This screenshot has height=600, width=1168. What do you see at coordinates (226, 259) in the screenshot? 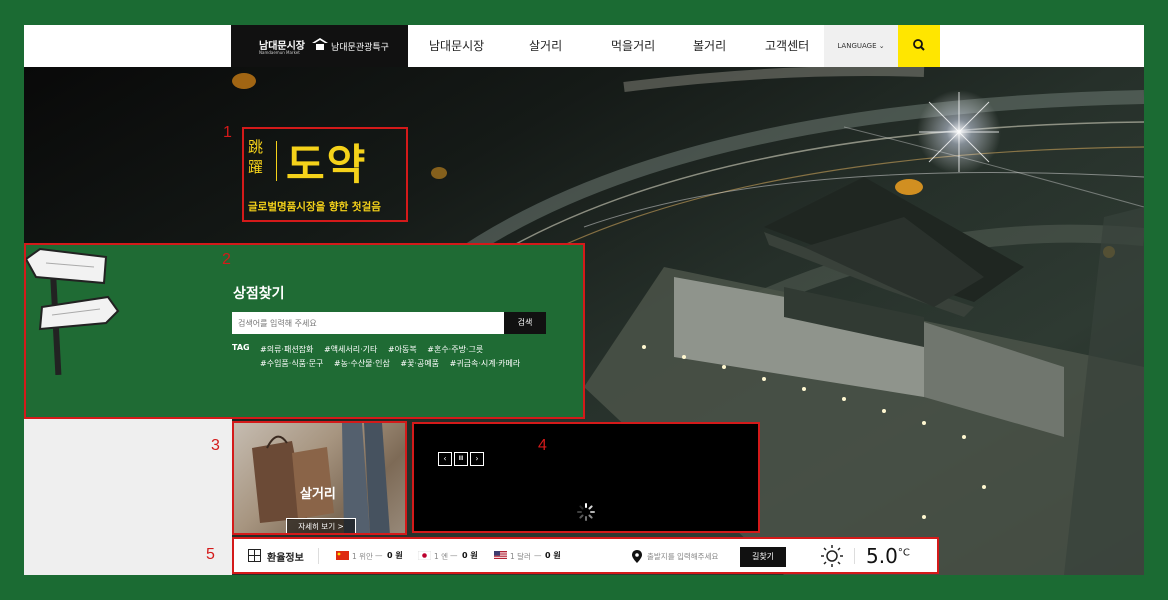
I see `annotation-number-2: 2` at bounding box center [226, 259].